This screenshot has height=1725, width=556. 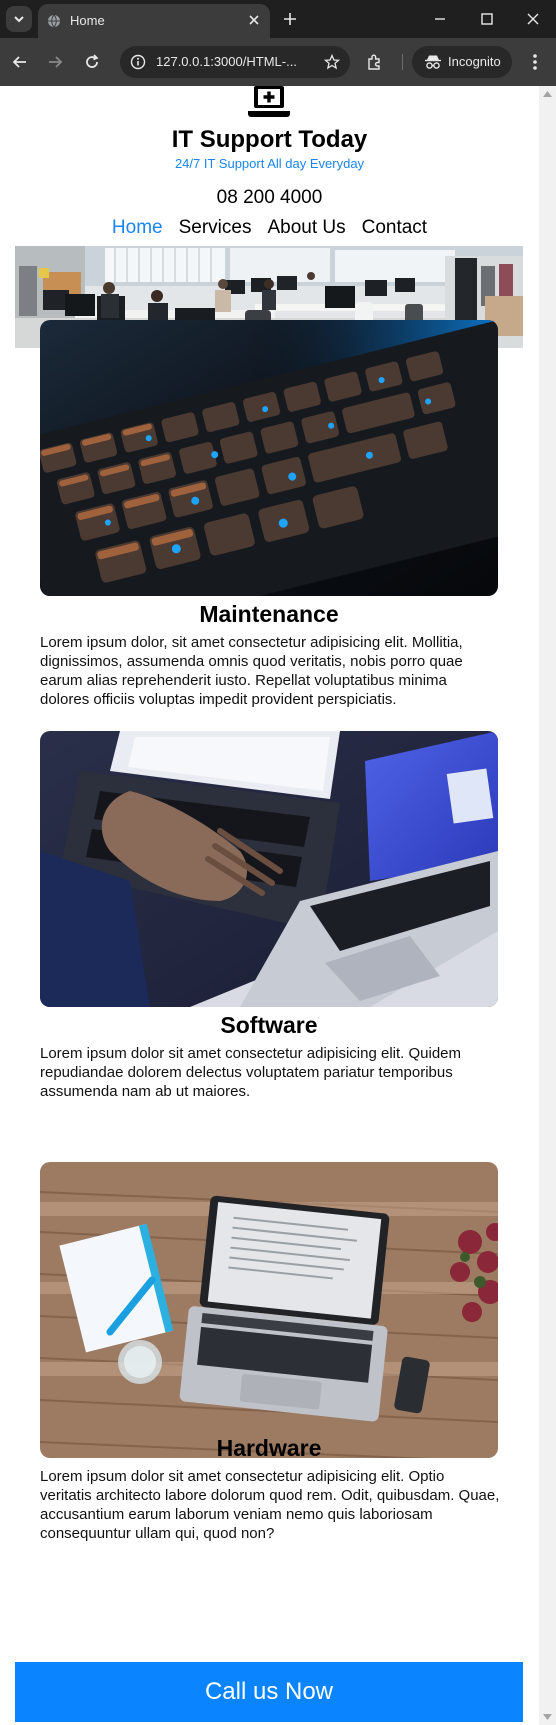 I want to click on nav-services: Services, so click(x=215, y=228).